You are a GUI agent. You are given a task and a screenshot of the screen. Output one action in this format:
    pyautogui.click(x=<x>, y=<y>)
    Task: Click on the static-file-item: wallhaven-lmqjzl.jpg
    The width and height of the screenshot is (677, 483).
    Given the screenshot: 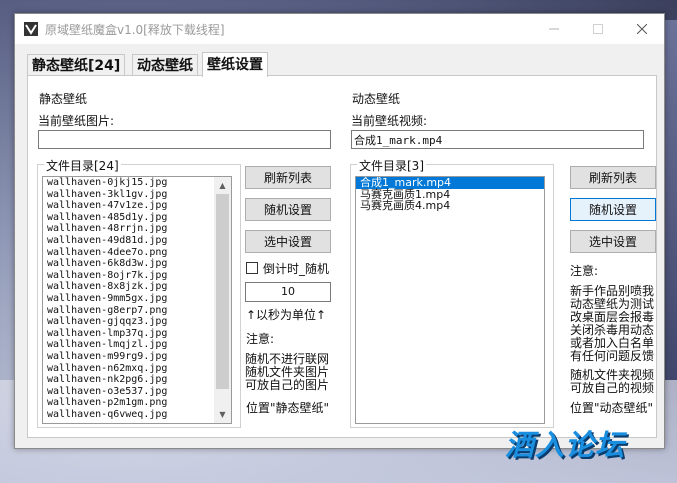 What is the action you would take?
    pyautogui.click(x=137, y=345)
    